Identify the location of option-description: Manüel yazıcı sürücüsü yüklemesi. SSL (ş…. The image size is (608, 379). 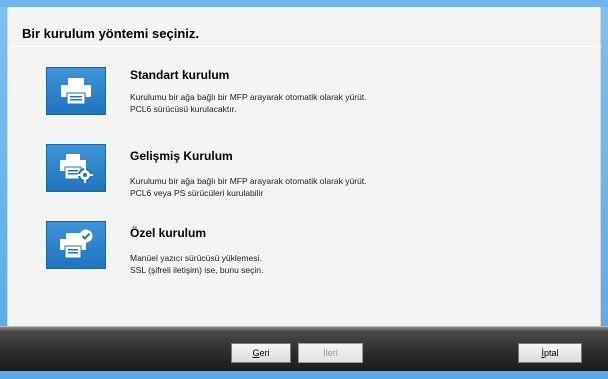
(196, 264).